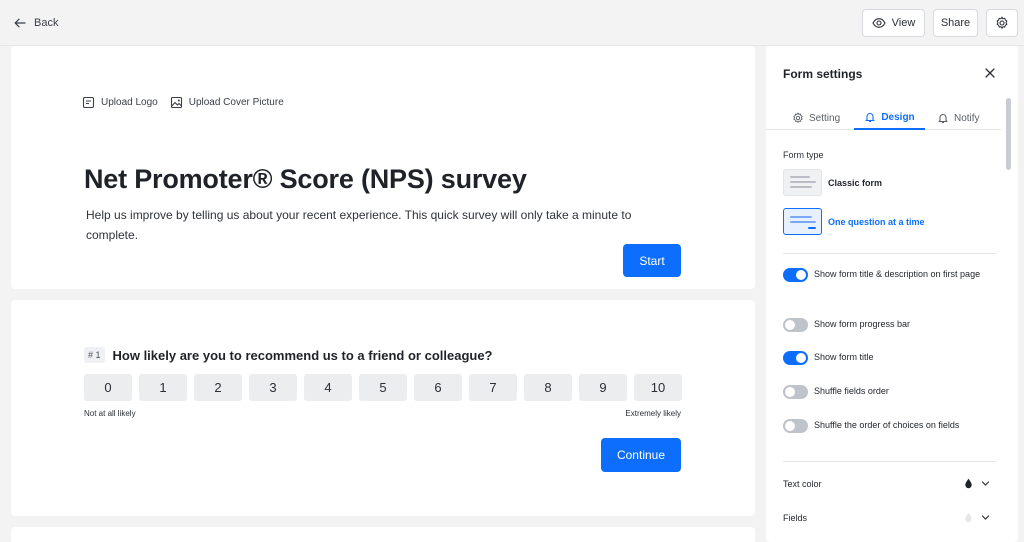 This screenshot has height=542, width=1024. Describe the element at coordinates (218, 387) in the screenshot. I see `scale-option-2: 2` at that location.